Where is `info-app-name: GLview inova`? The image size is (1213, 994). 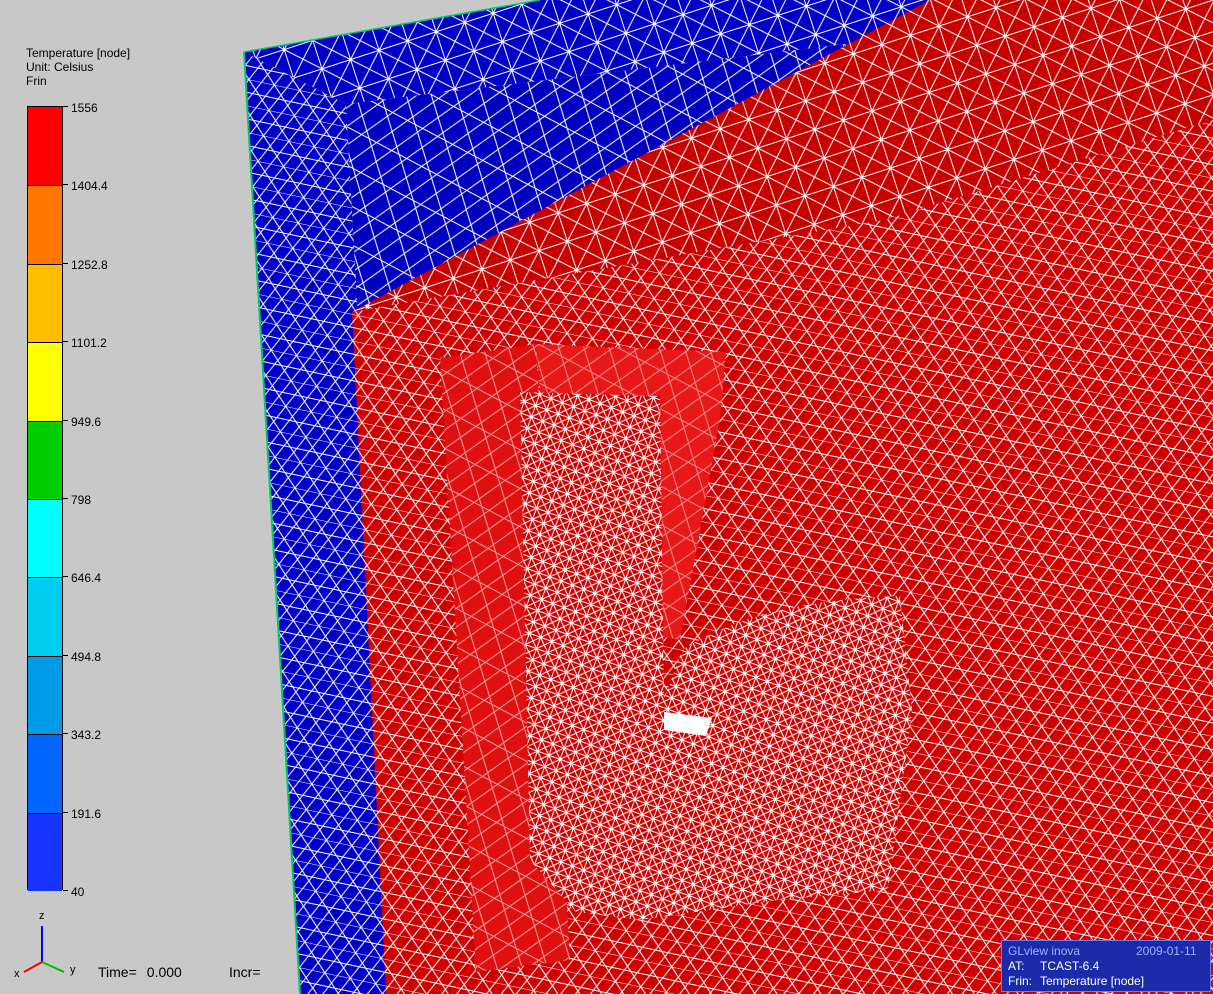 info-app-name: GLview inova is located at coordinates (1044, 951).